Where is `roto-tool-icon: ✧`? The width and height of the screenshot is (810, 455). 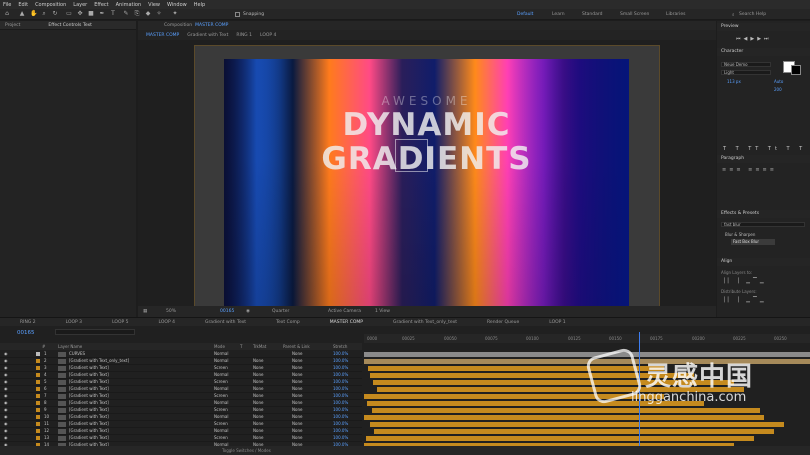 roto-tool-icon: ✧ is located at coordinates (159, 14).